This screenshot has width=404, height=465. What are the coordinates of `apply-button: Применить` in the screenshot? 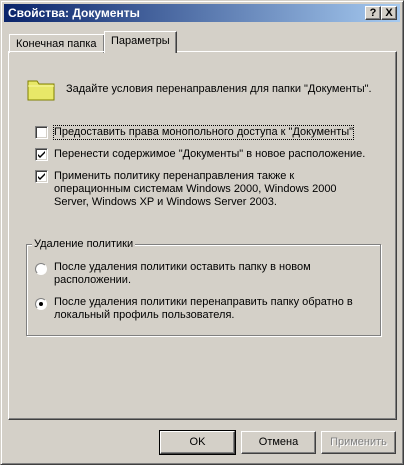 It's located at (358, 442).